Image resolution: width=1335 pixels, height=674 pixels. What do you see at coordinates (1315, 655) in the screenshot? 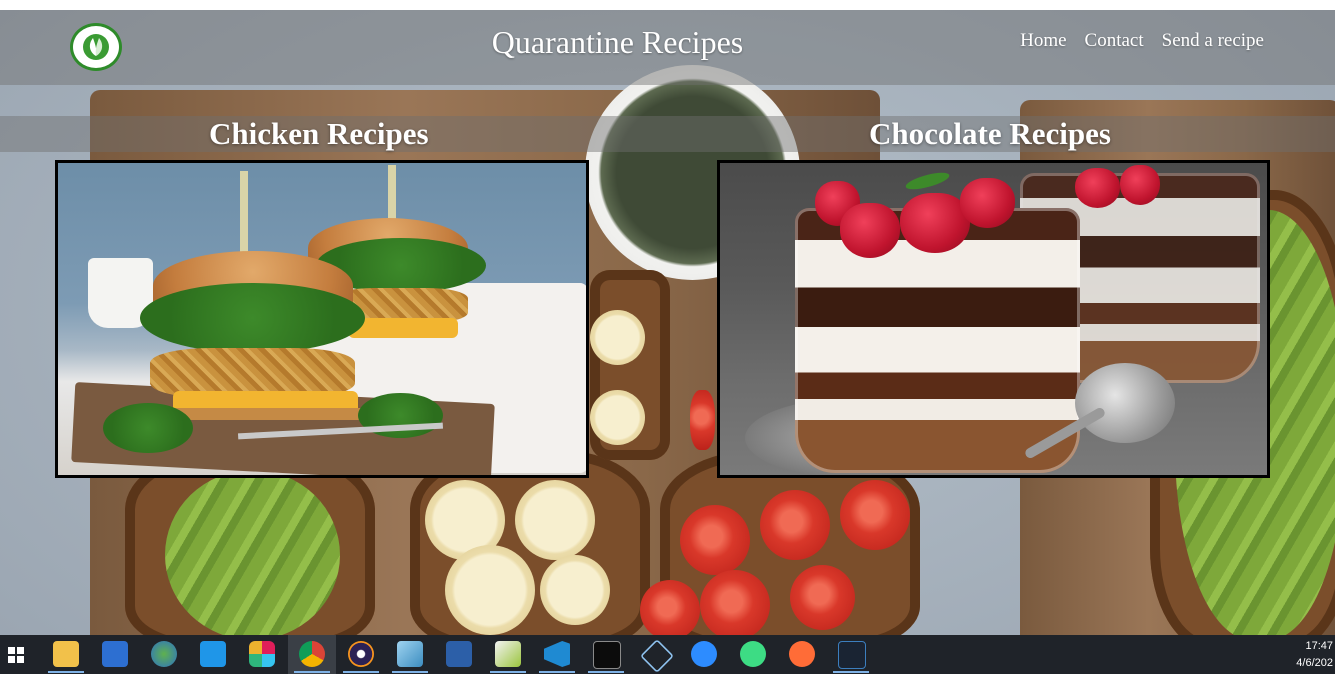
I see `system-clock: 17:47 4/6/202` at bounding box center [1315, 655].